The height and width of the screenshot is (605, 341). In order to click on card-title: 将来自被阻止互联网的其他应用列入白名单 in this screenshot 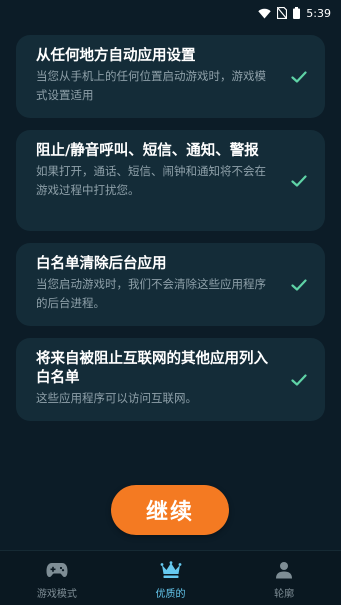, I will do `click(152, 368)`.